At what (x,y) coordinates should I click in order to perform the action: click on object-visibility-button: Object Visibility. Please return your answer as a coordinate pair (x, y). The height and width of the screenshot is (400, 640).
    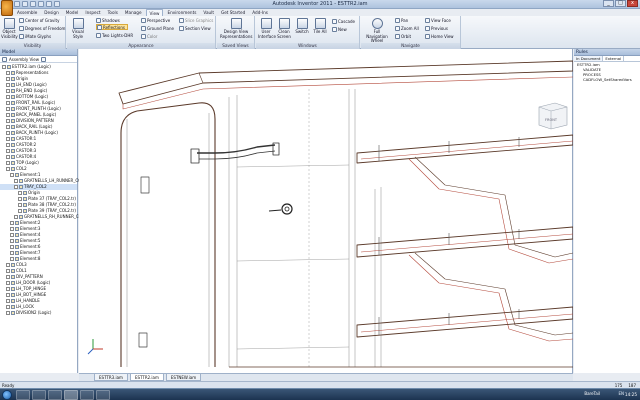
    Looking at the image, I should click on (9, 28).